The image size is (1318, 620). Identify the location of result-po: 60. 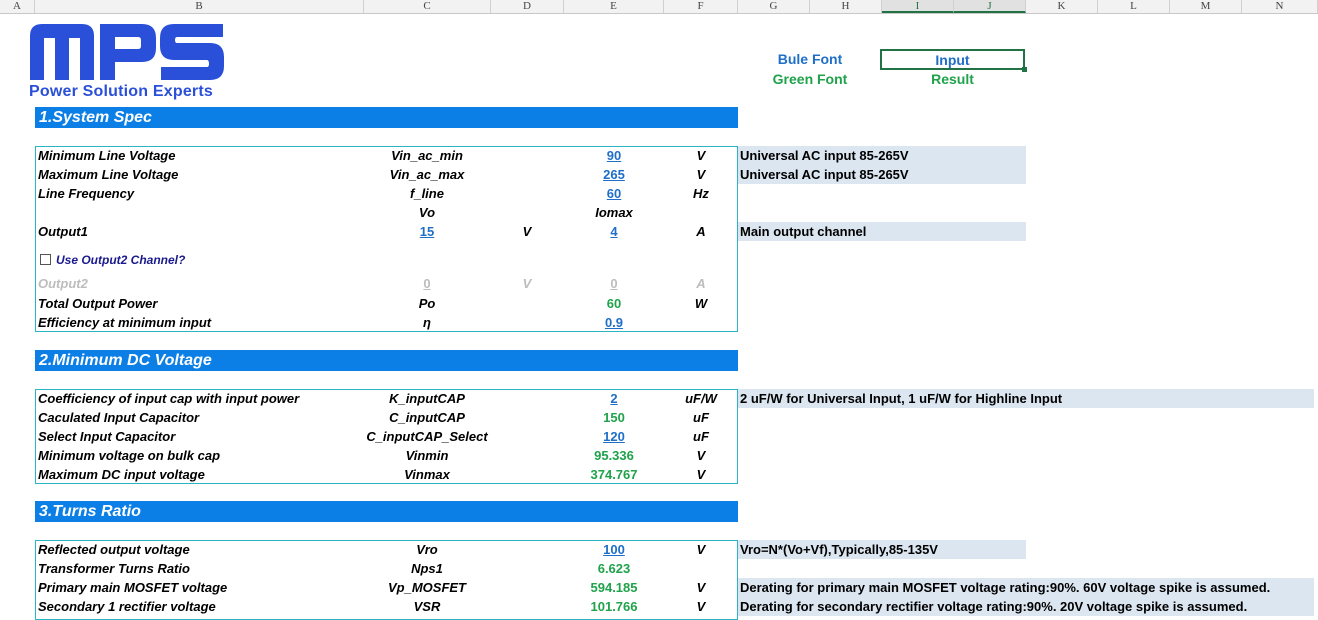
(614, 303).